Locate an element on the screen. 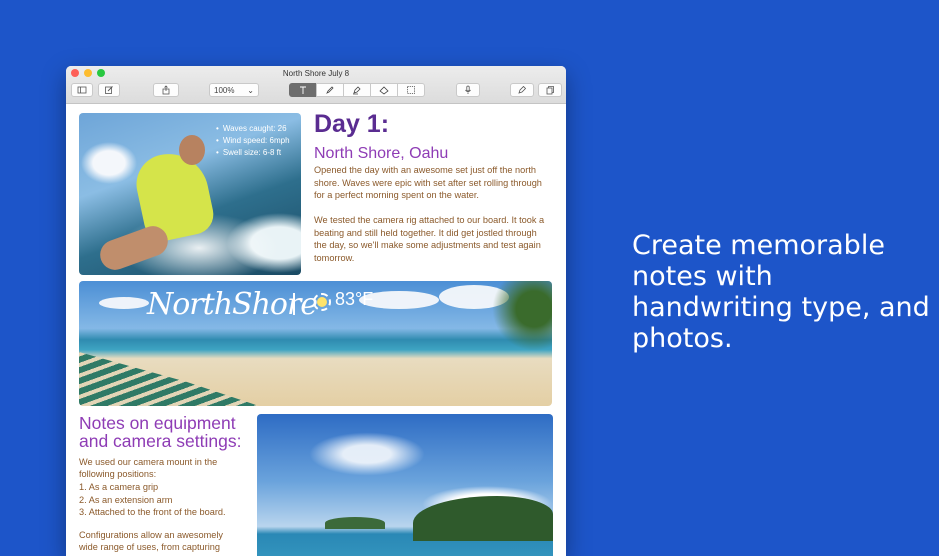 This screenshot has width=939, height=556. surf-stat: Swell size: 6-8 ft is located at coordinates (253, 153).